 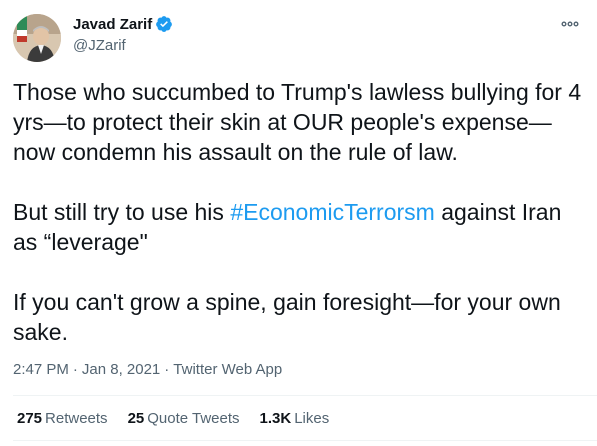 I want to click on author-info: Javad Zarif @JZarif, so click(x=123, y=34).